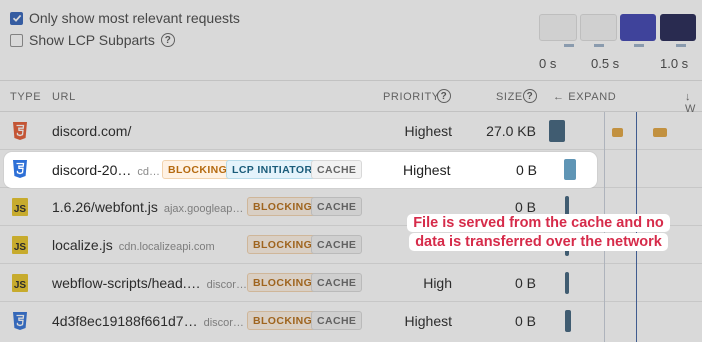  Describe the element at coordinates (92, 131) in the screenshot. I see `request-url: discord.com/` at that location.